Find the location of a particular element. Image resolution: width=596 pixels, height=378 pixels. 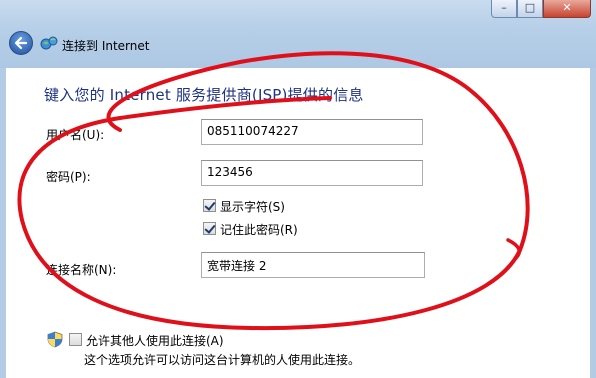

window-controls: – □ ✕ is located at coordinates (541, 10).